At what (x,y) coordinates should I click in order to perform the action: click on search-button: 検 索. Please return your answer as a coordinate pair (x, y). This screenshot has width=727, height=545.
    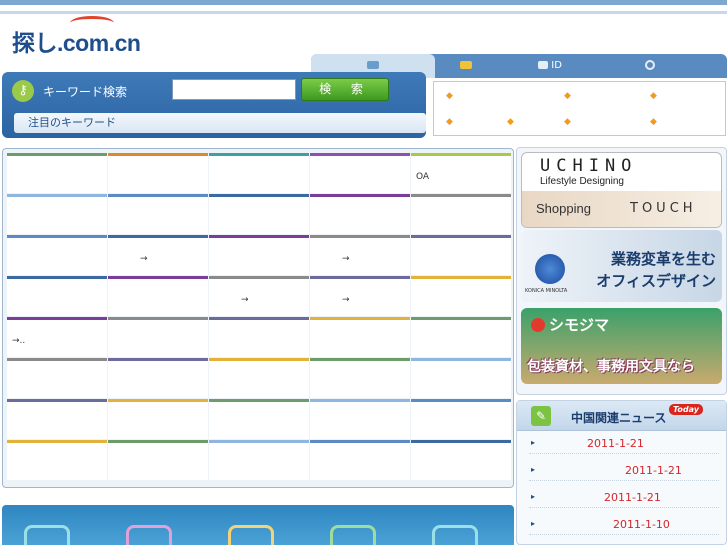
    Looking at the image, I should click on (345, 89).